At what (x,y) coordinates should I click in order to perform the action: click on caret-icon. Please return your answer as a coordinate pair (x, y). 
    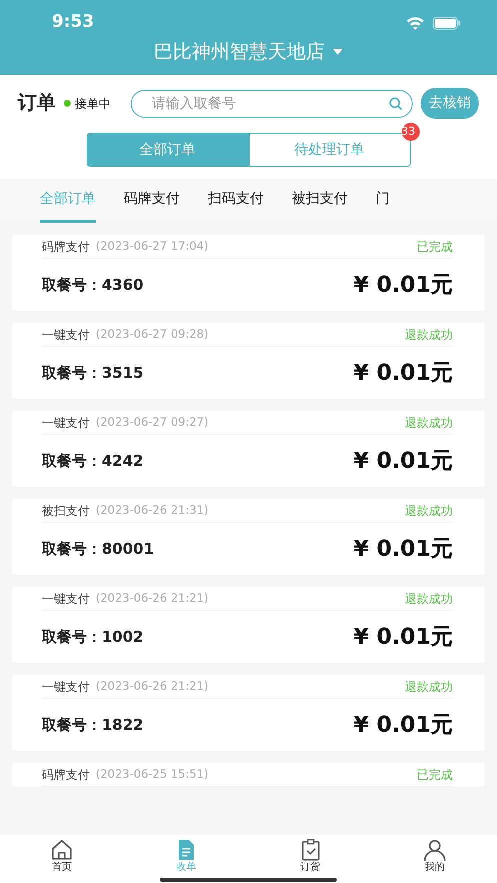
    Looking at the image, I should click on (338, 52).